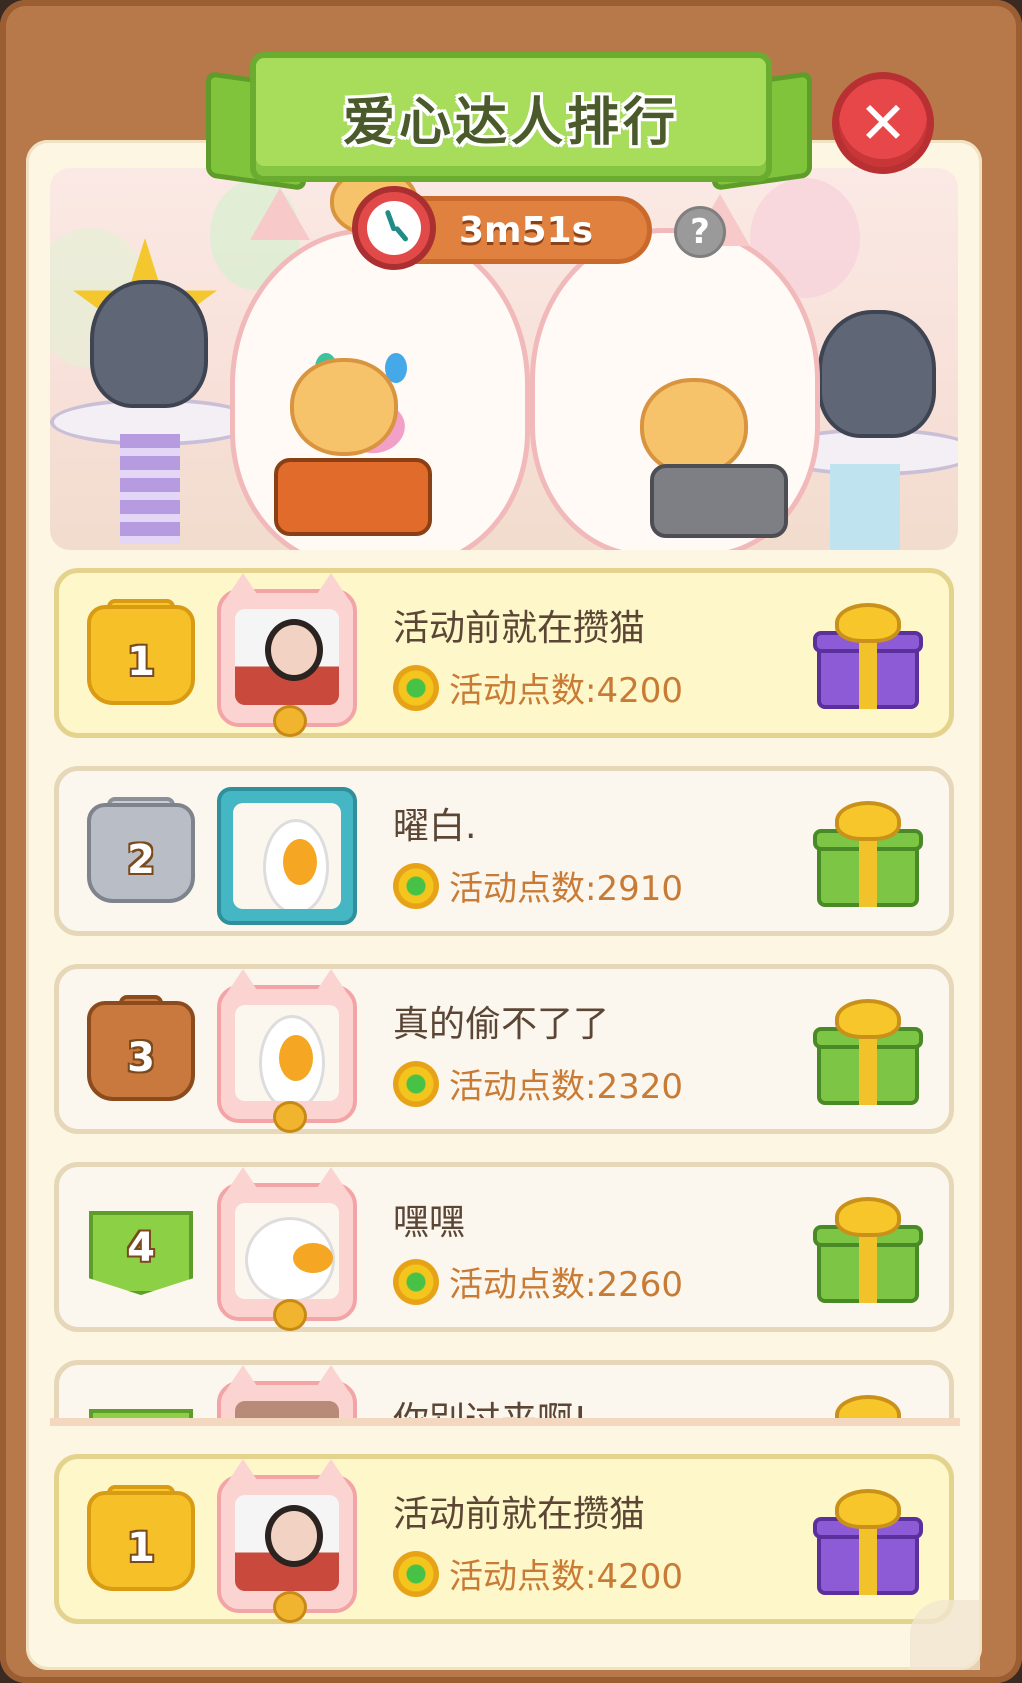 The width and height of the screenshot is (1022, 1683). Describe the element at coordinates (566, 889) in the screenshot. I see `points-text: 活动点数:2910` at that location.